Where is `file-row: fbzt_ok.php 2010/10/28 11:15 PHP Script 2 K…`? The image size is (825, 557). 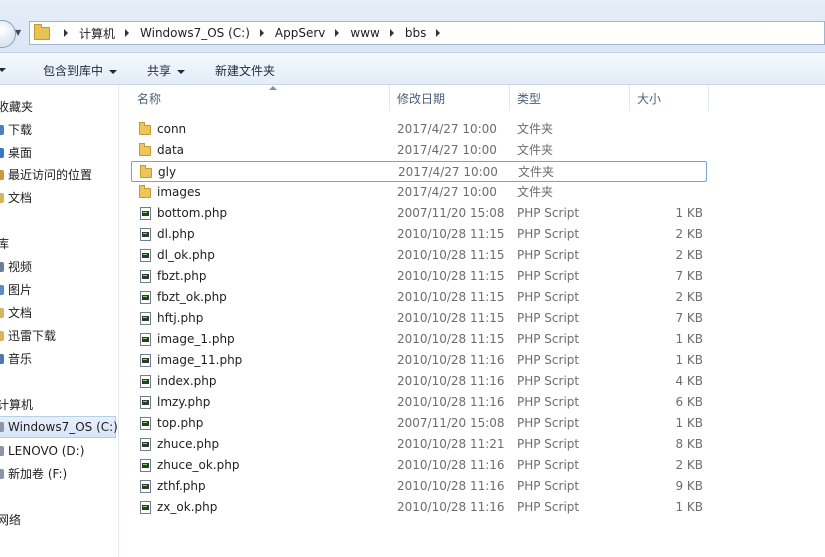 file-row: fbzt_ok.php 2010/10/28 11:15 PHP Script 2 K… is located at coordinates (419, 297).